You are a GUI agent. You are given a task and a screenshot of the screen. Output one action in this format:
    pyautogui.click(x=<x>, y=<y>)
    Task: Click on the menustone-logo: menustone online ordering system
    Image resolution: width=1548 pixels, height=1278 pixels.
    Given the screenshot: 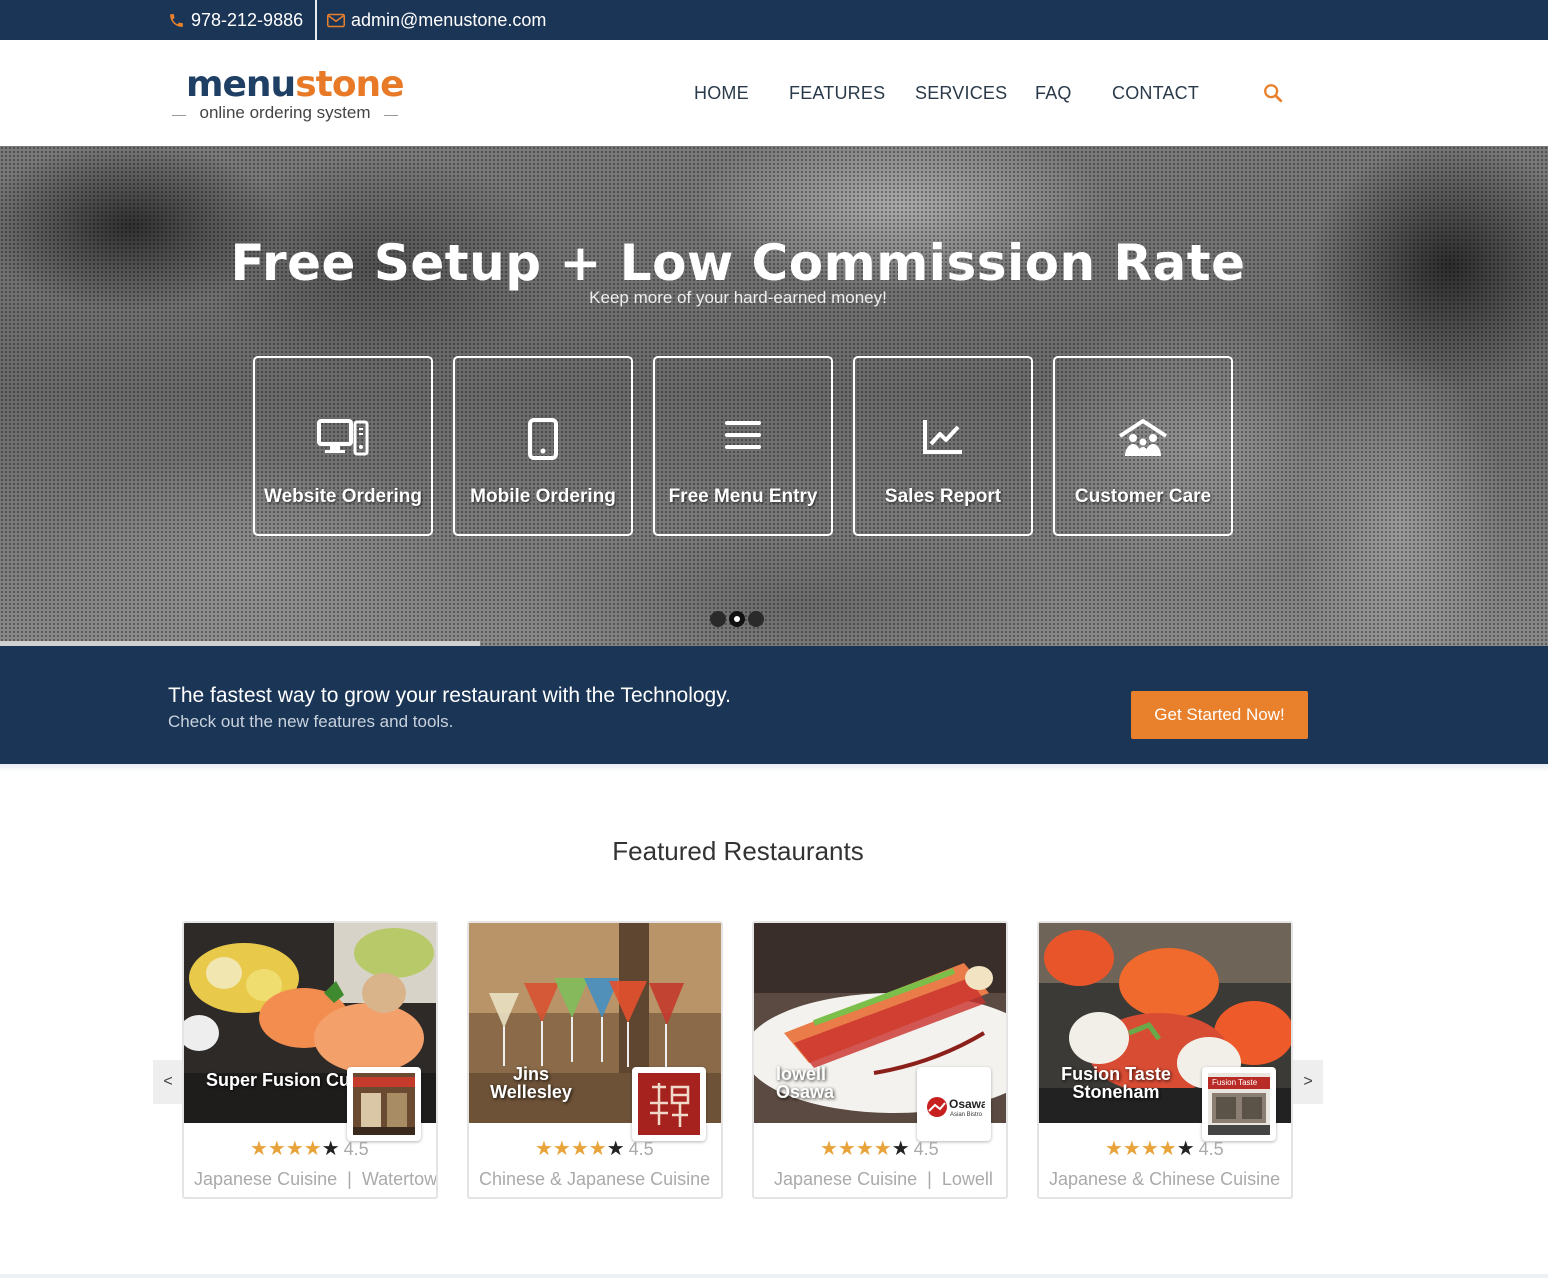 What is the action you would take?
    pyautogui.click(x=288, y=94)
    